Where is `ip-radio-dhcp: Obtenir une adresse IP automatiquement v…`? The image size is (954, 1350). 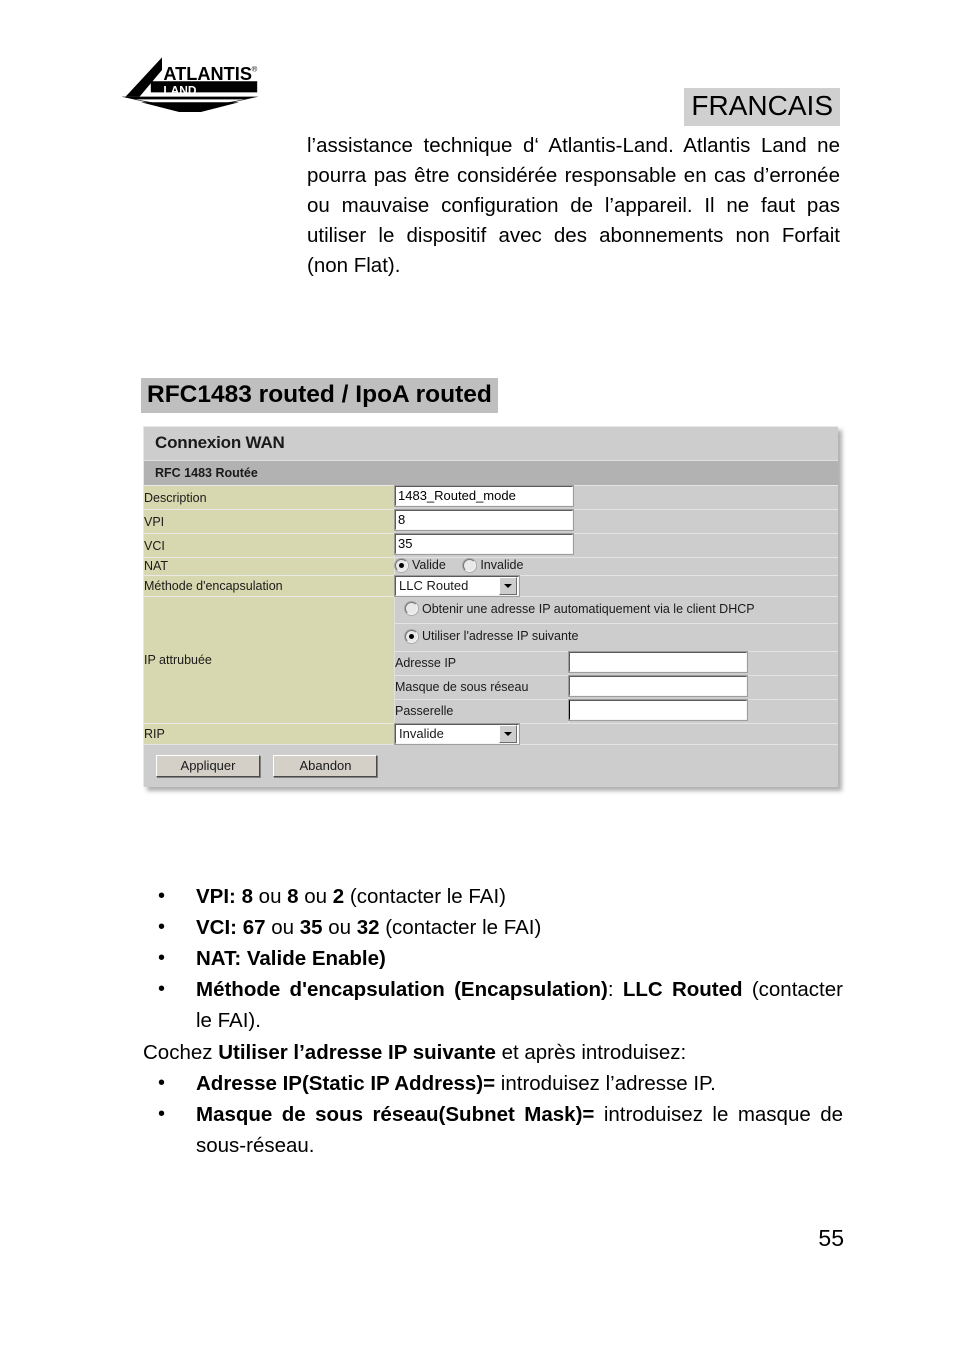
ip-radio-dhcp: Obtenir une adresse IP automatiquement v… is located at coordinates (580, 609).